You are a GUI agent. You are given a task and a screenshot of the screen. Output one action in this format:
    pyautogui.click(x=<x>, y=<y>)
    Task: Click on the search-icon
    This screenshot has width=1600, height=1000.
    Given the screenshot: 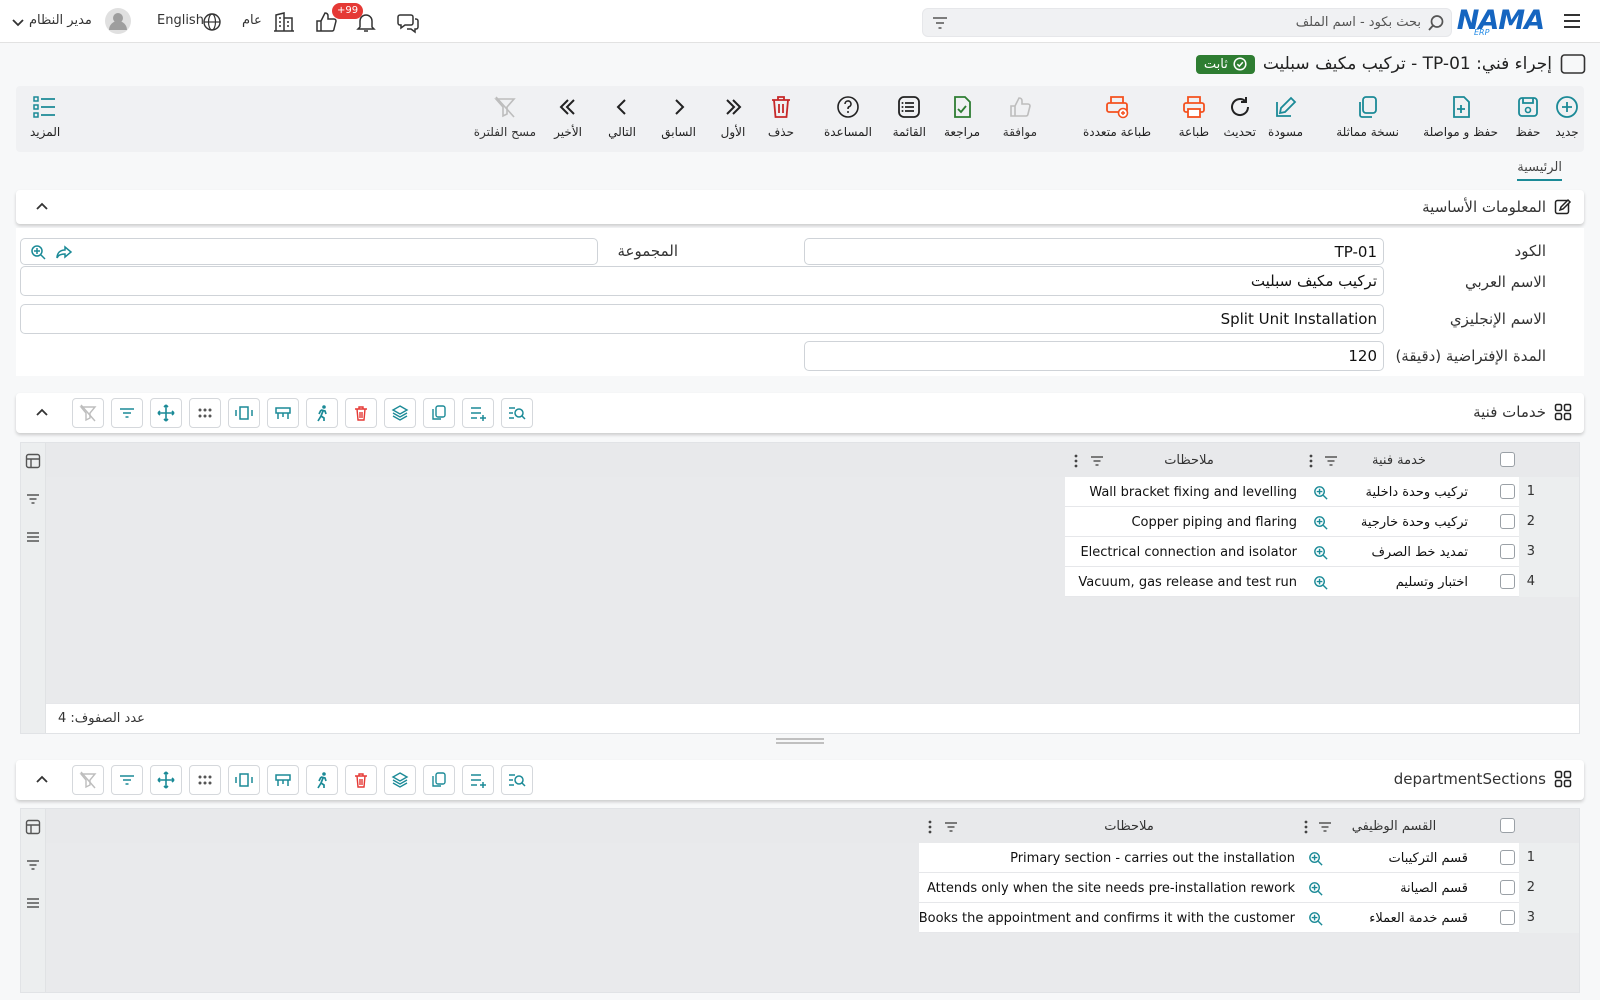 What is the action you would take?
    pyautogui.click(x=1436, y=23)
    